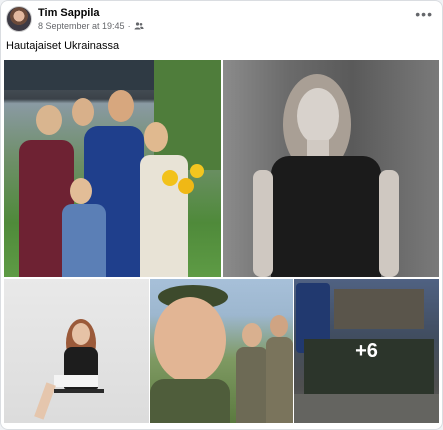  I want to click on post-meta: 8 September at 19:45 ·, so click(91, 26).